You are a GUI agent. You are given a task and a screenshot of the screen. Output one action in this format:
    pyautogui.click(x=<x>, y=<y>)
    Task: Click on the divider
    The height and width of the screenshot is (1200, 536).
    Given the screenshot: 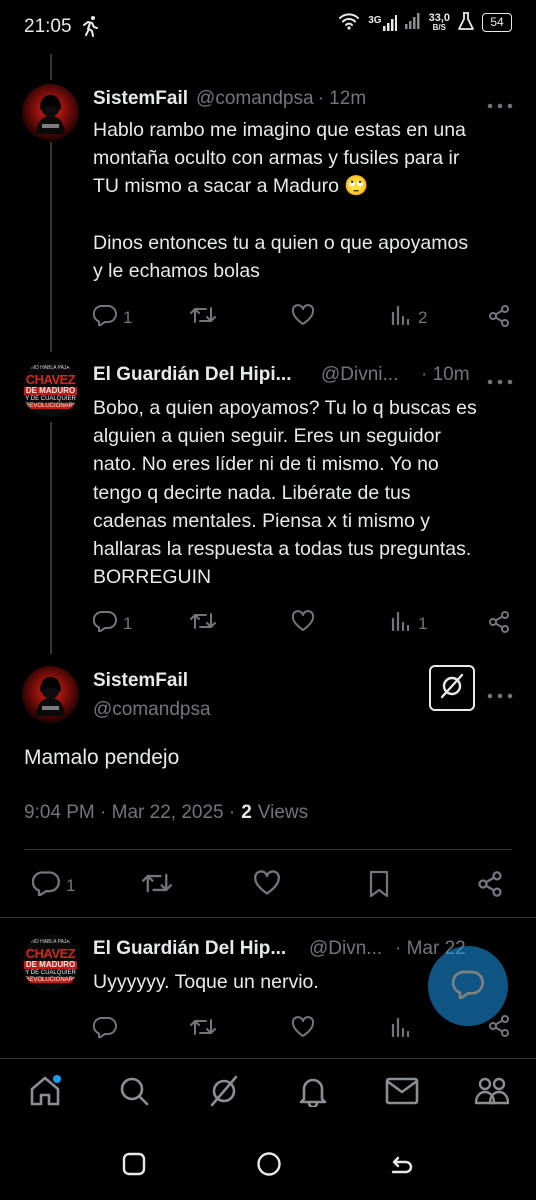 What is the action you would take?
    pyautogui.click(x=268, y=917)
    